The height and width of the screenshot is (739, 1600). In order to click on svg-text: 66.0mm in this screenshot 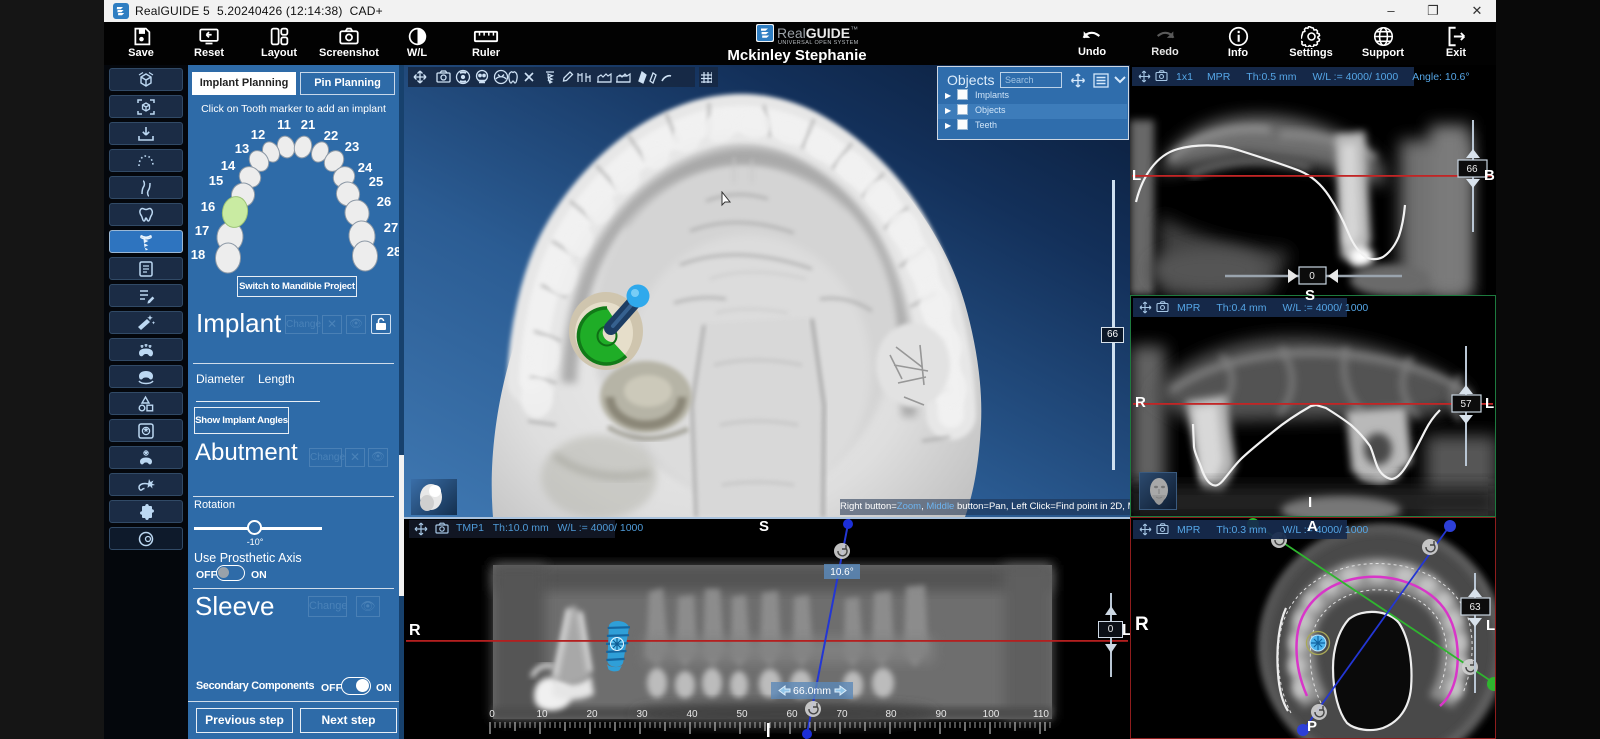, I will do `click(812, 691)`.